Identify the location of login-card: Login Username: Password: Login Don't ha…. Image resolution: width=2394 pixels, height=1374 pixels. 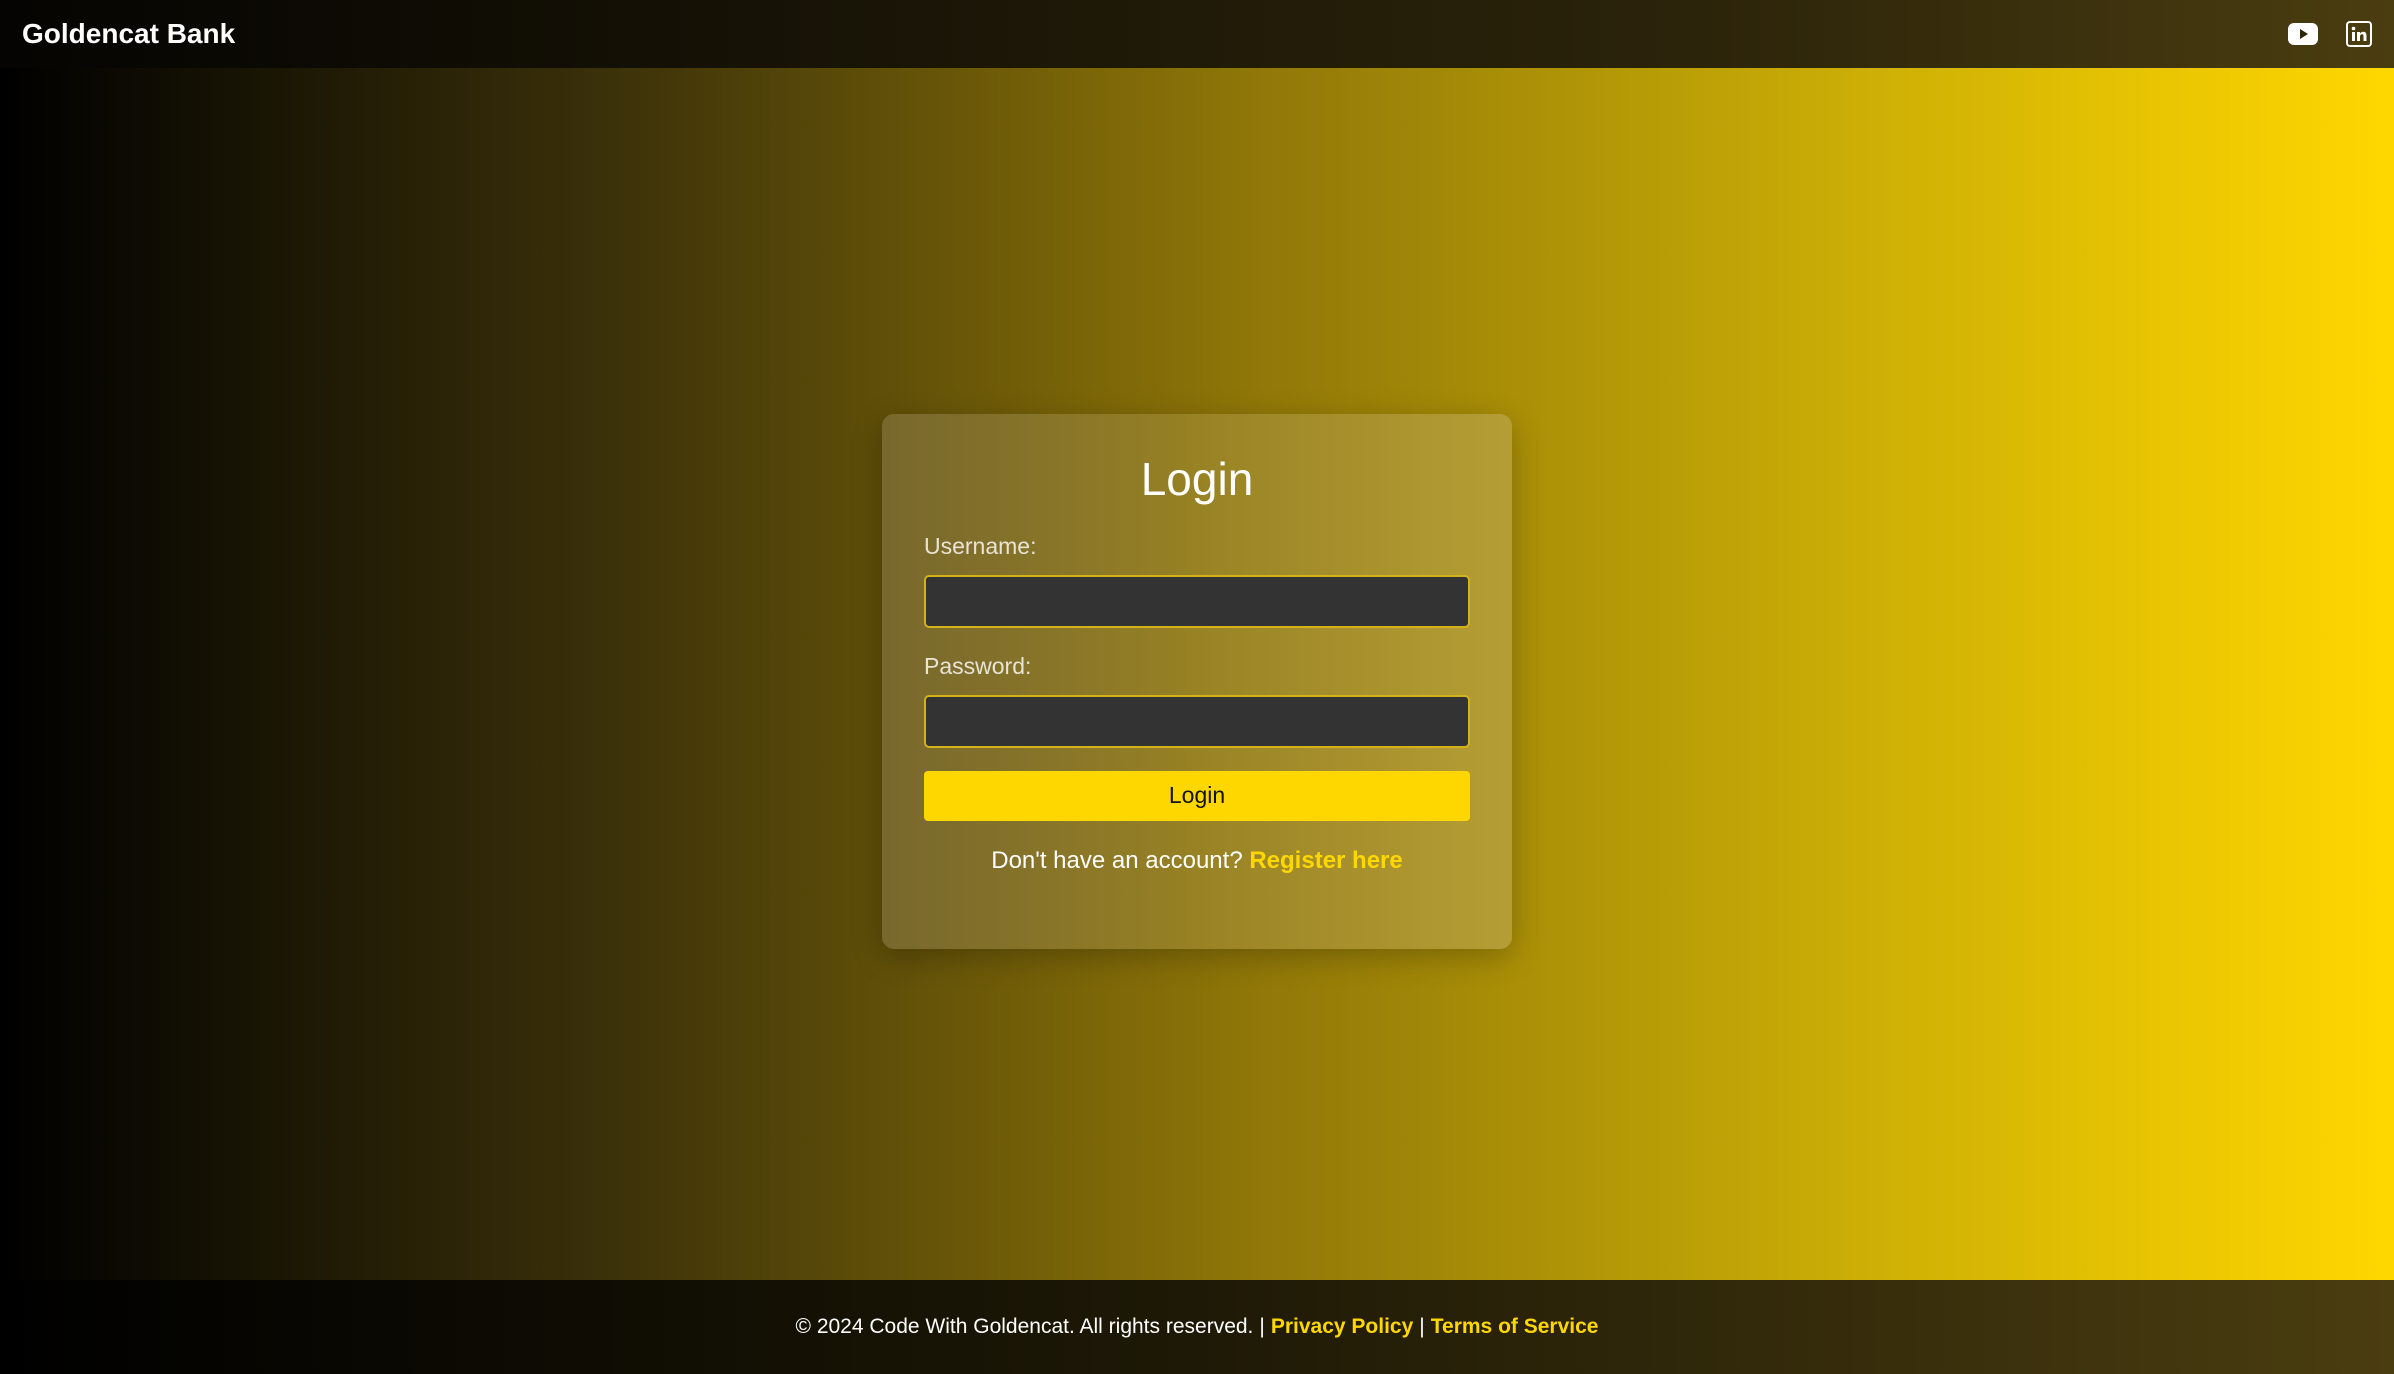
(1197, 681).